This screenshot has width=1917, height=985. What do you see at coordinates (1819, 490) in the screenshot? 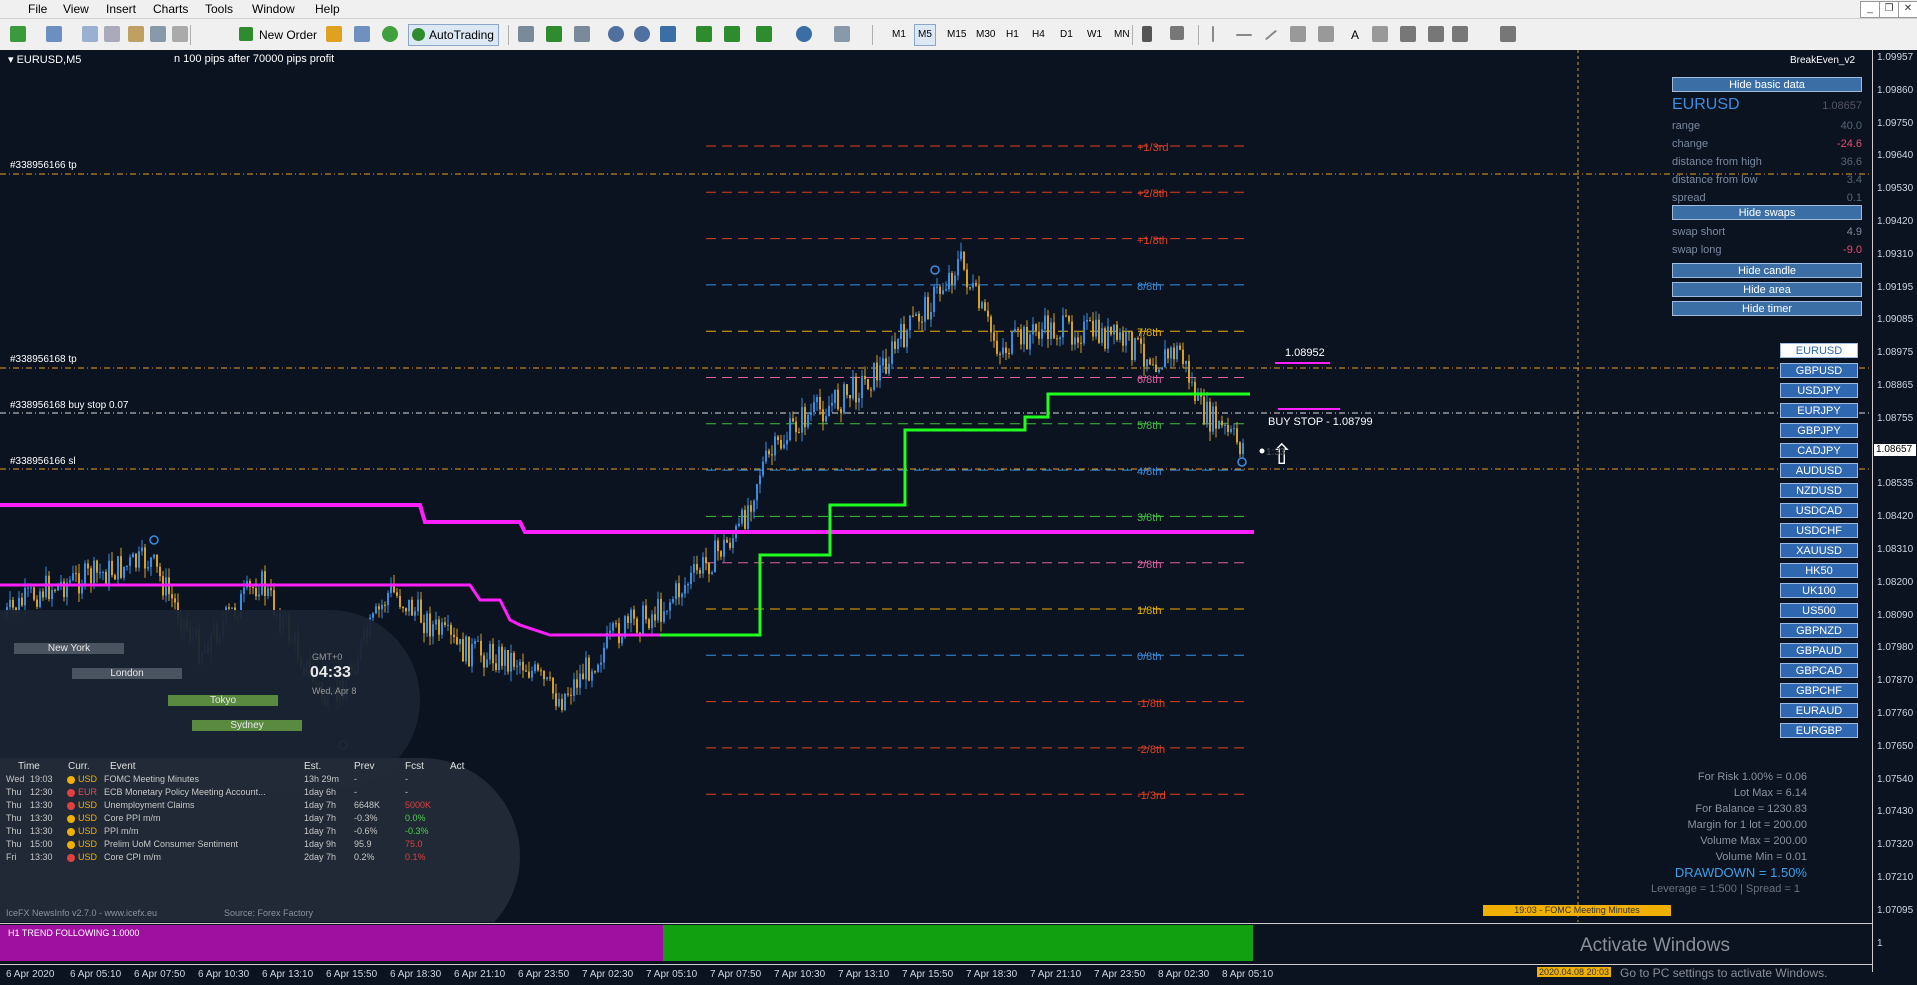
I see `symbol-button-nzdusd: NZDUSD` at bounding box center [1819, 490].